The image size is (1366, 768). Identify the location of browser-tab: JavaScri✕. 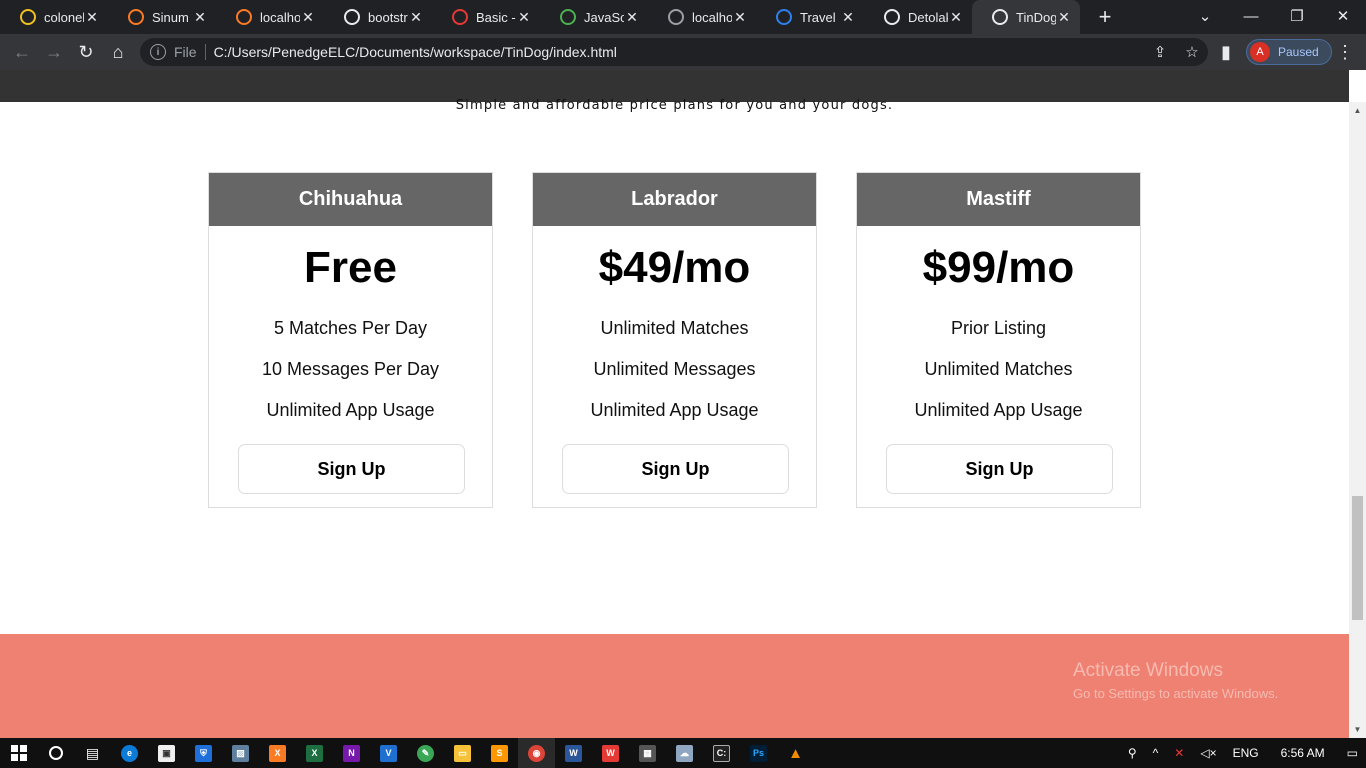
(594, 17).